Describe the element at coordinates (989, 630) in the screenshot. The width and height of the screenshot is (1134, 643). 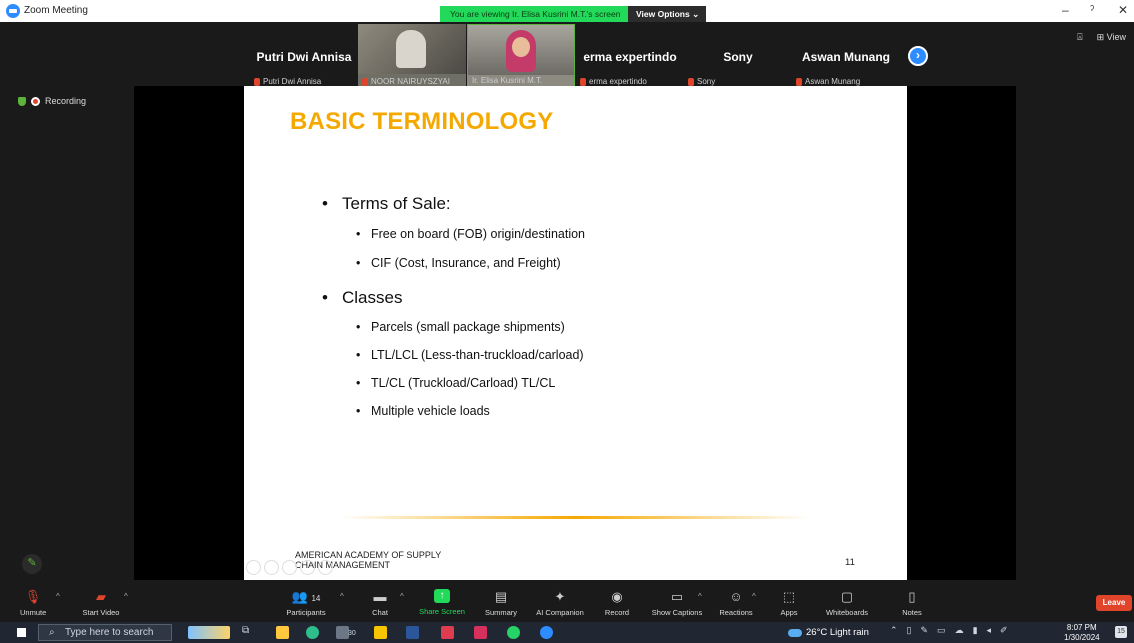
I see `speaker-icon: ◂` at that location.